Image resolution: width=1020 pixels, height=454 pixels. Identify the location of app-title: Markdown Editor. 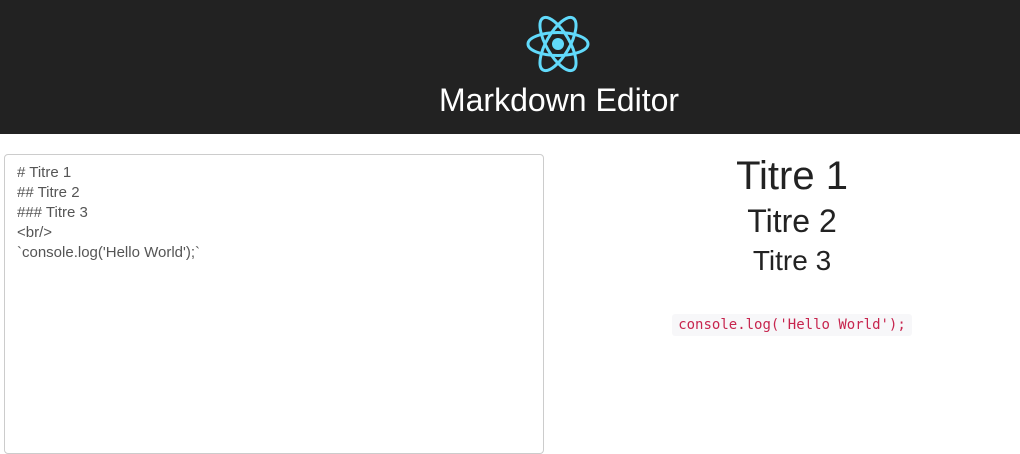
(559, 100).